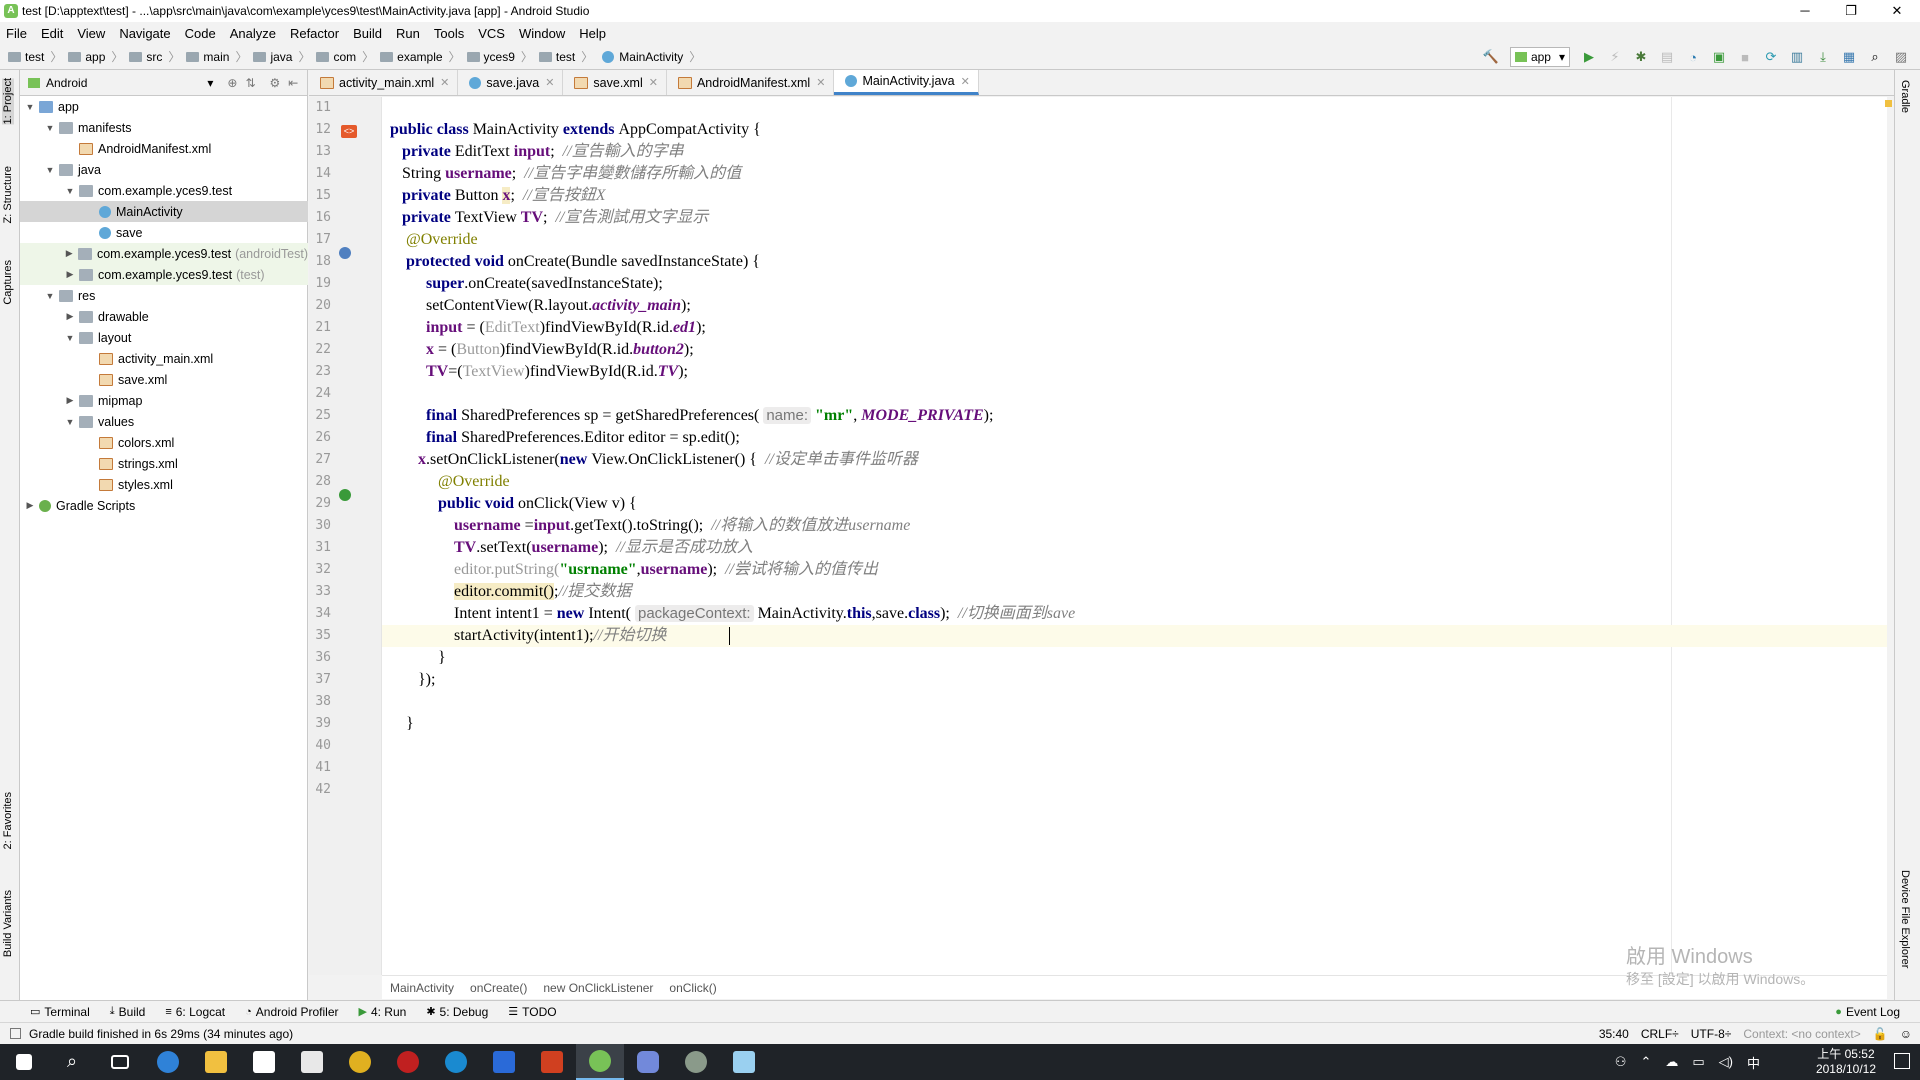 The height and width of the screenshot is (1080, 1920). Describe the element at coordinates (144, 33) in the screenshot. I see `menu-navigate: Navigate` at that location.